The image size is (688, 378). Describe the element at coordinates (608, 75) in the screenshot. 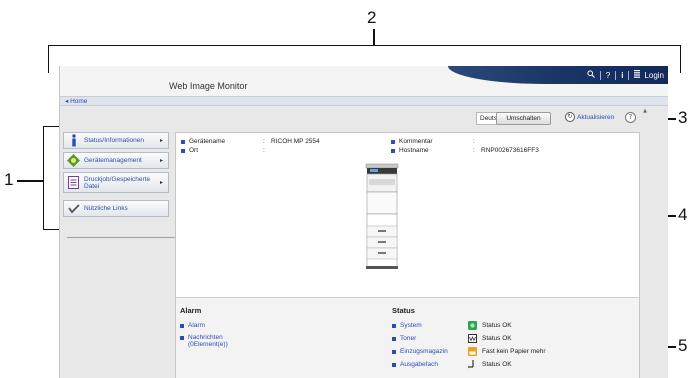

I see `help-icon: ?` at that location.